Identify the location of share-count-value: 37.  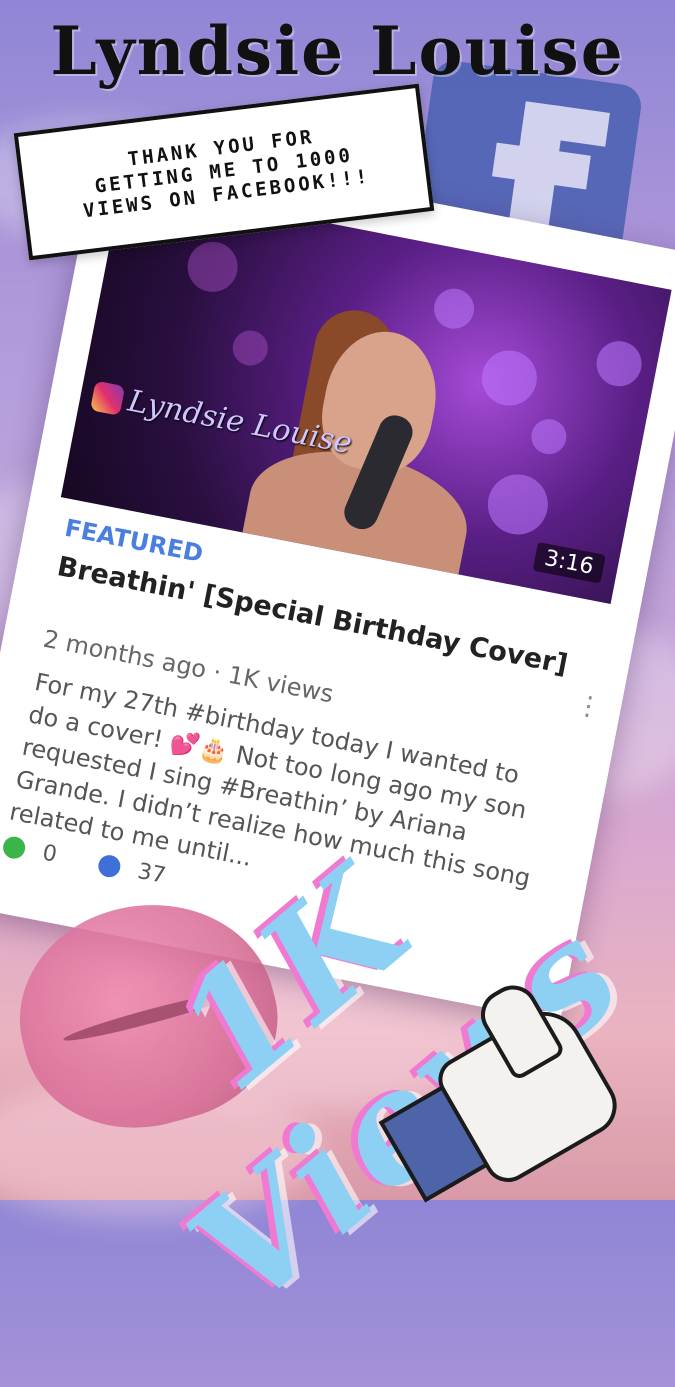
(151, 873).